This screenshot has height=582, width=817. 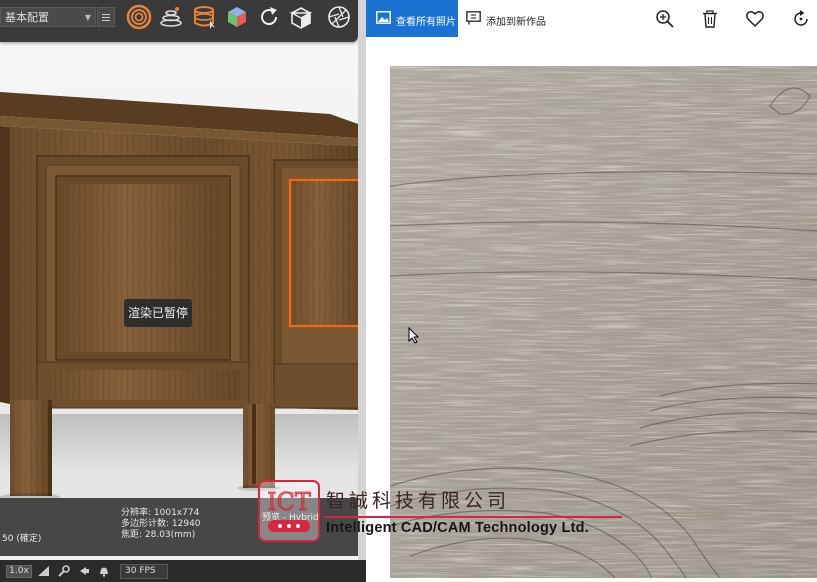 What do you see at coordinates (473, 517) in the screenshot?
I see `watermark-divider` at bounding box center [473, 517].